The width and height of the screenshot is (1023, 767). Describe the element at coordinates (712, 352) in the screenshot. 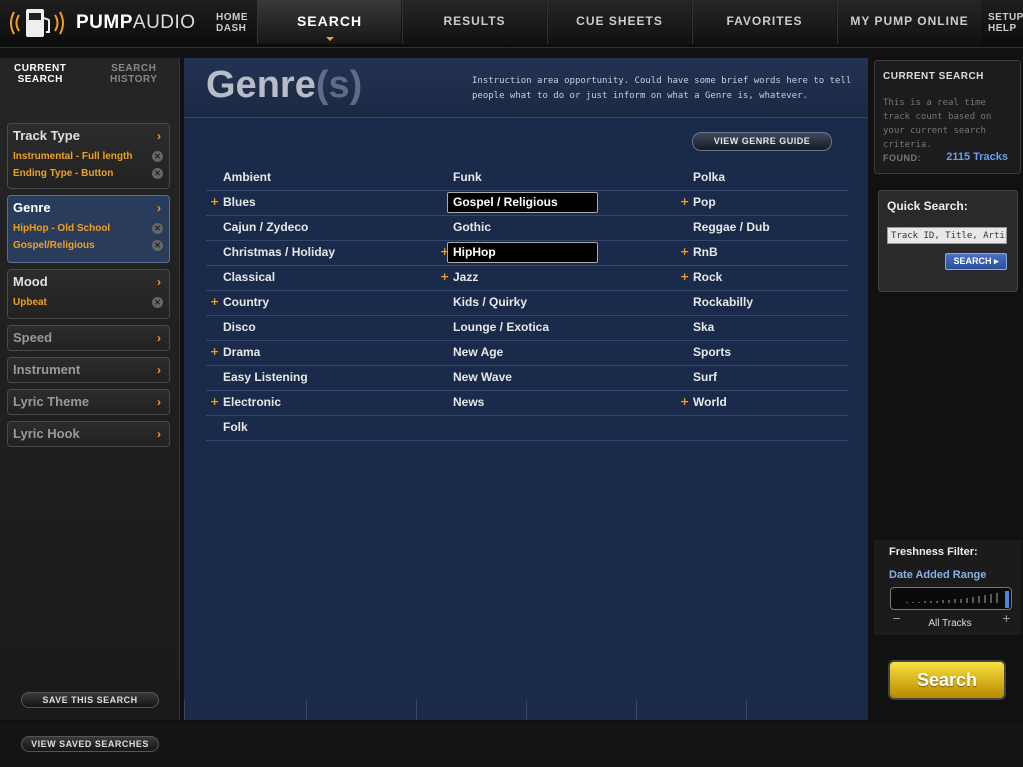

I see `genre-label: Sports` at that location.